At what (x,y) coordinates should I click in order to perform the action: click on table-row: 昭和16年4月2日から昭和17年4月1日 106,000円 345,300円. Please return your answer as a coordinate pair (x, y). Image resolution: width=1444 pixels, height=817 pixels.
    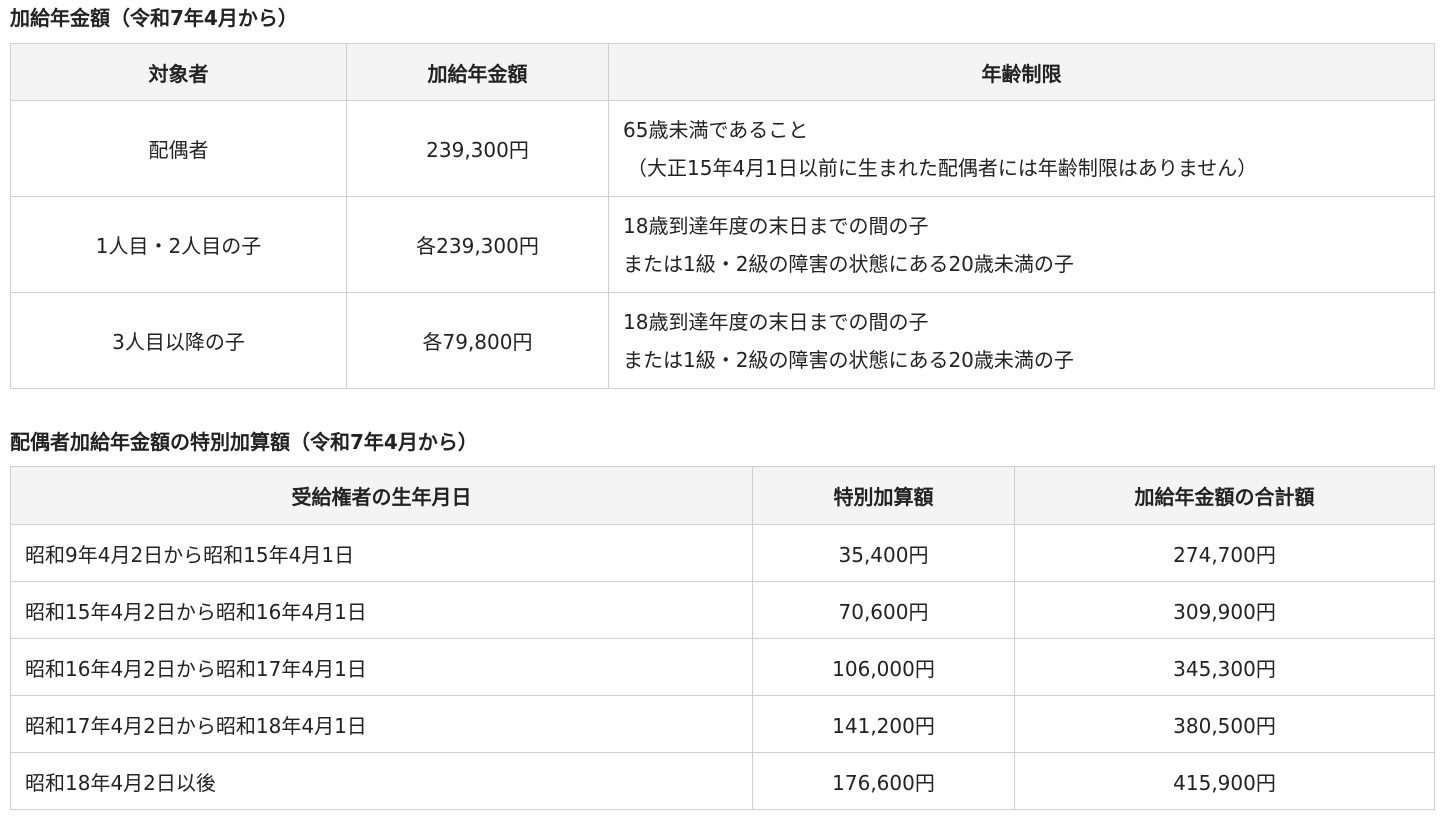
    Looking at the image, I should click on (722, 667).